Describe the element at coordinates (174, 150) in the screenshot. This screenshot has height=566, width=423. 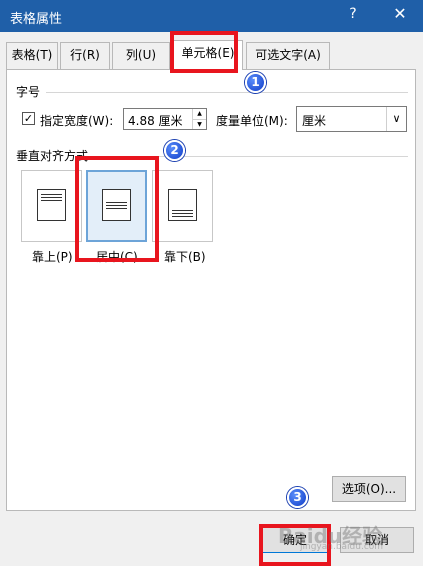
I see `step-badge-2: 2` at that location.